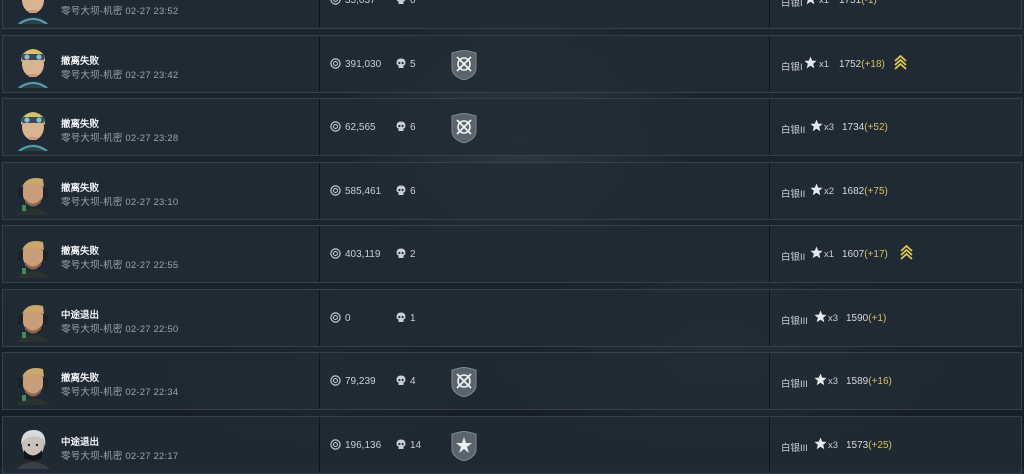 This screenshot has width=1024, height=474. Describe the element at coordinates (362, 254) in the screenshot. I see `extracted-value: 403,119` at that location.